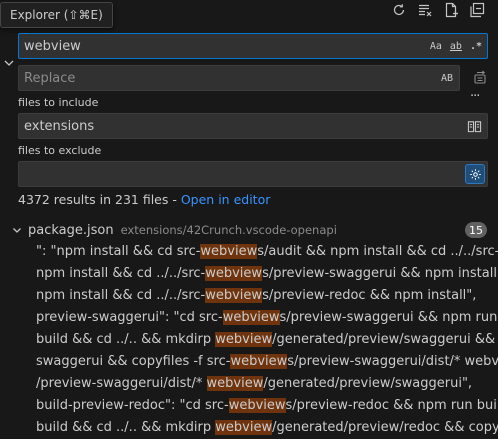  I want to click on match-count-badge: 15, so click(476, 230).